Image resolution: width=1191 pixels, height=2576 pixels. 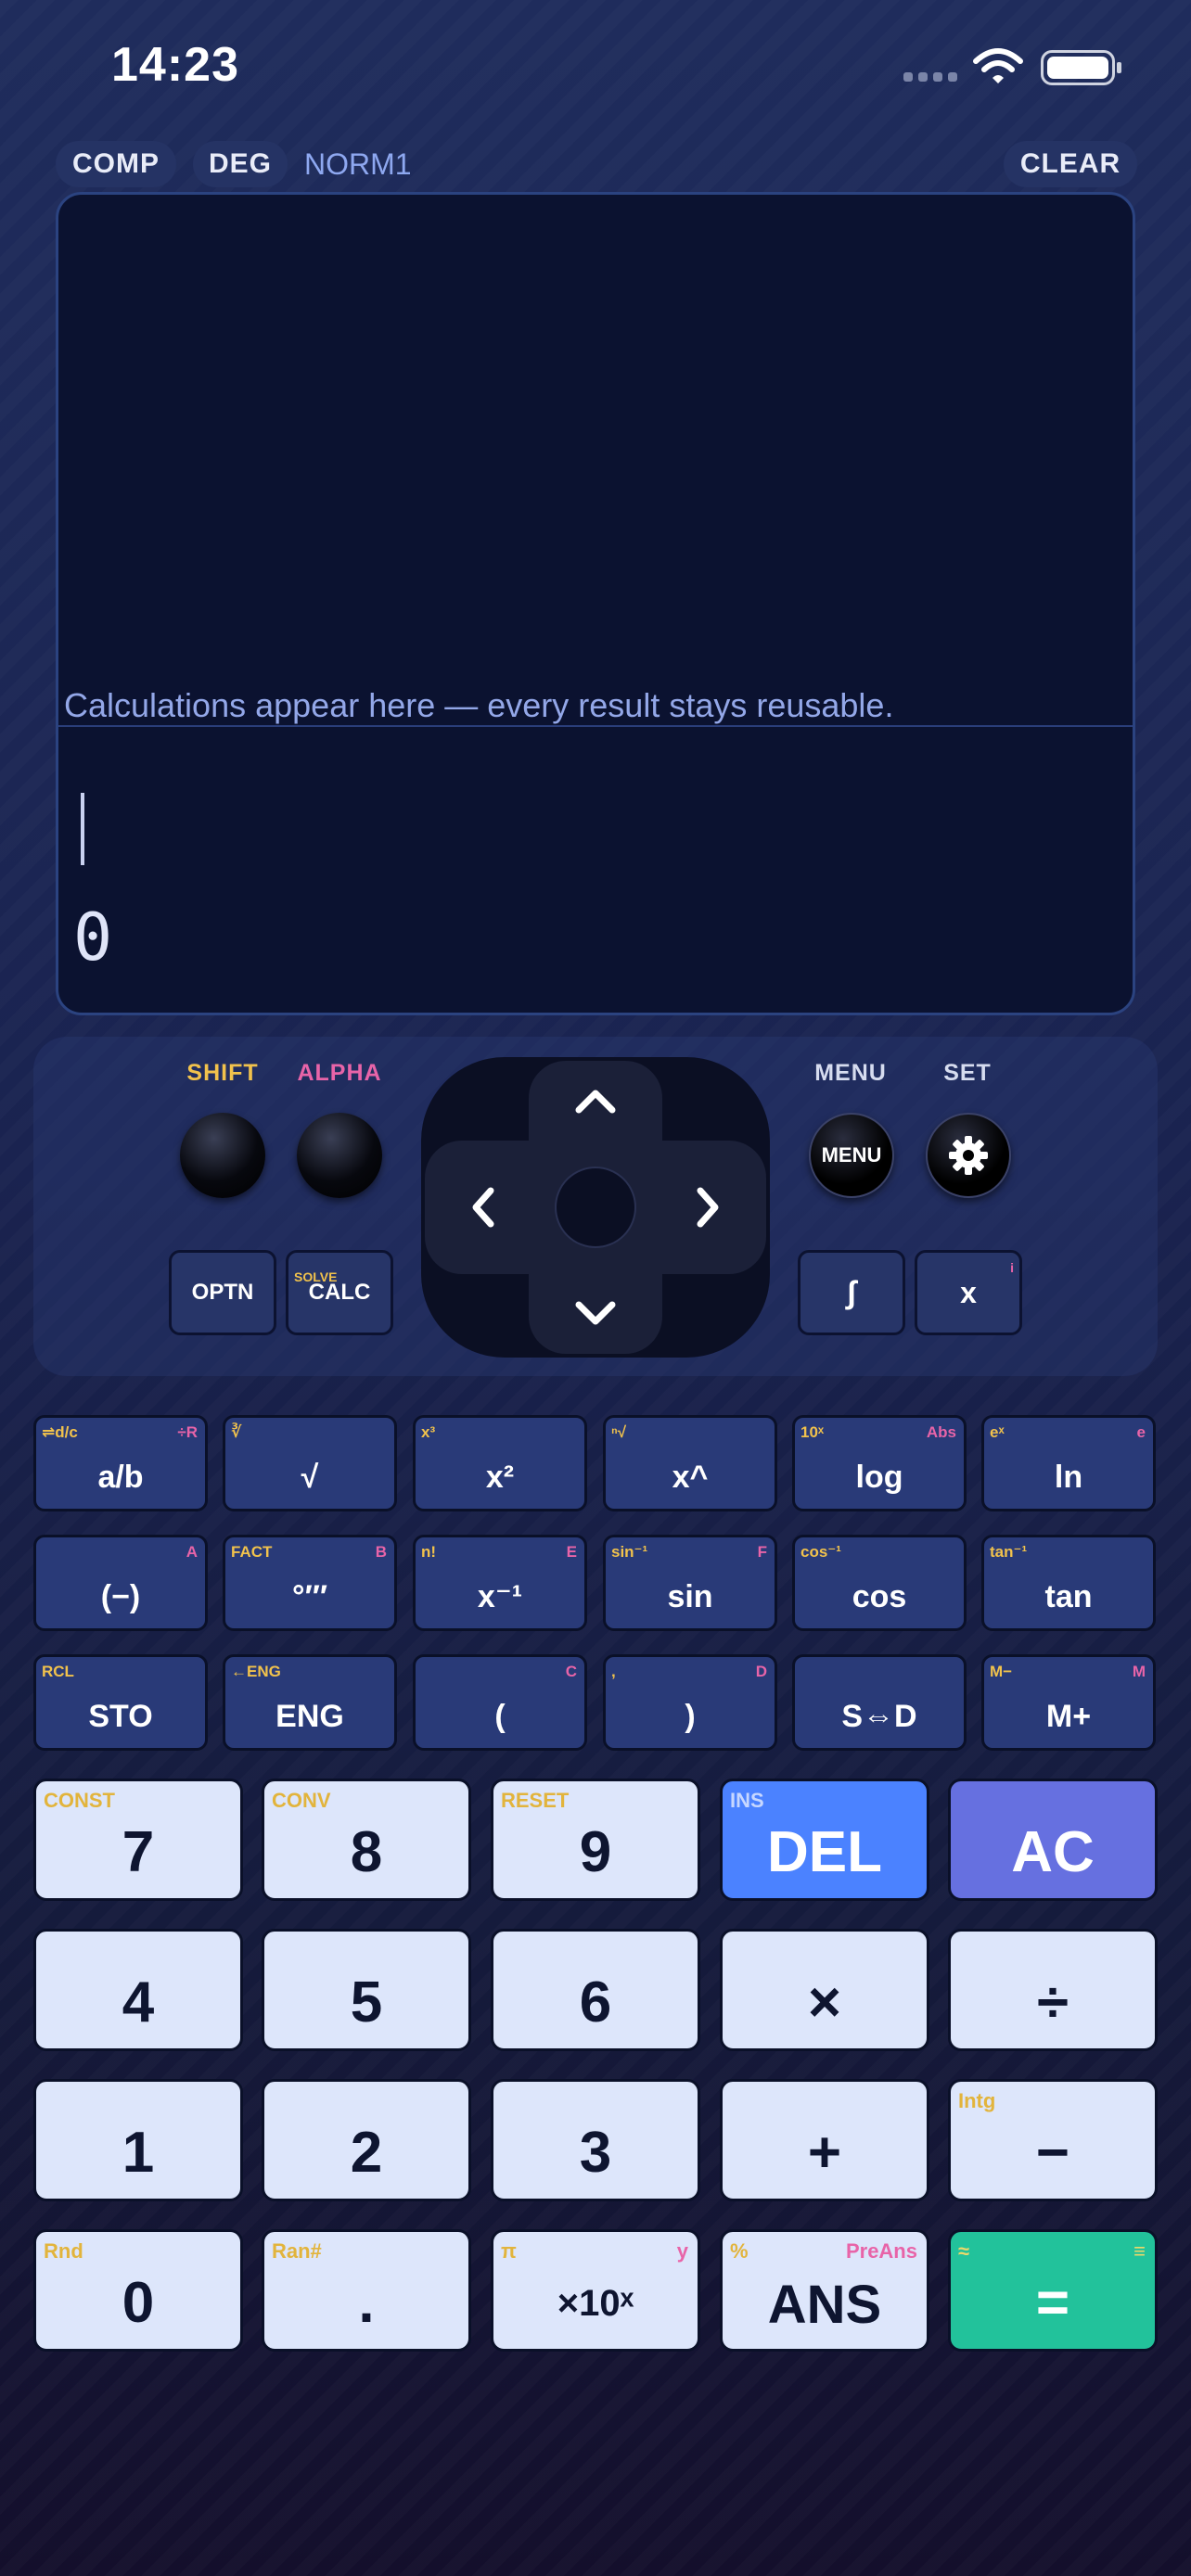 I want to click on key-label: log, so click(x=879, y=1478).